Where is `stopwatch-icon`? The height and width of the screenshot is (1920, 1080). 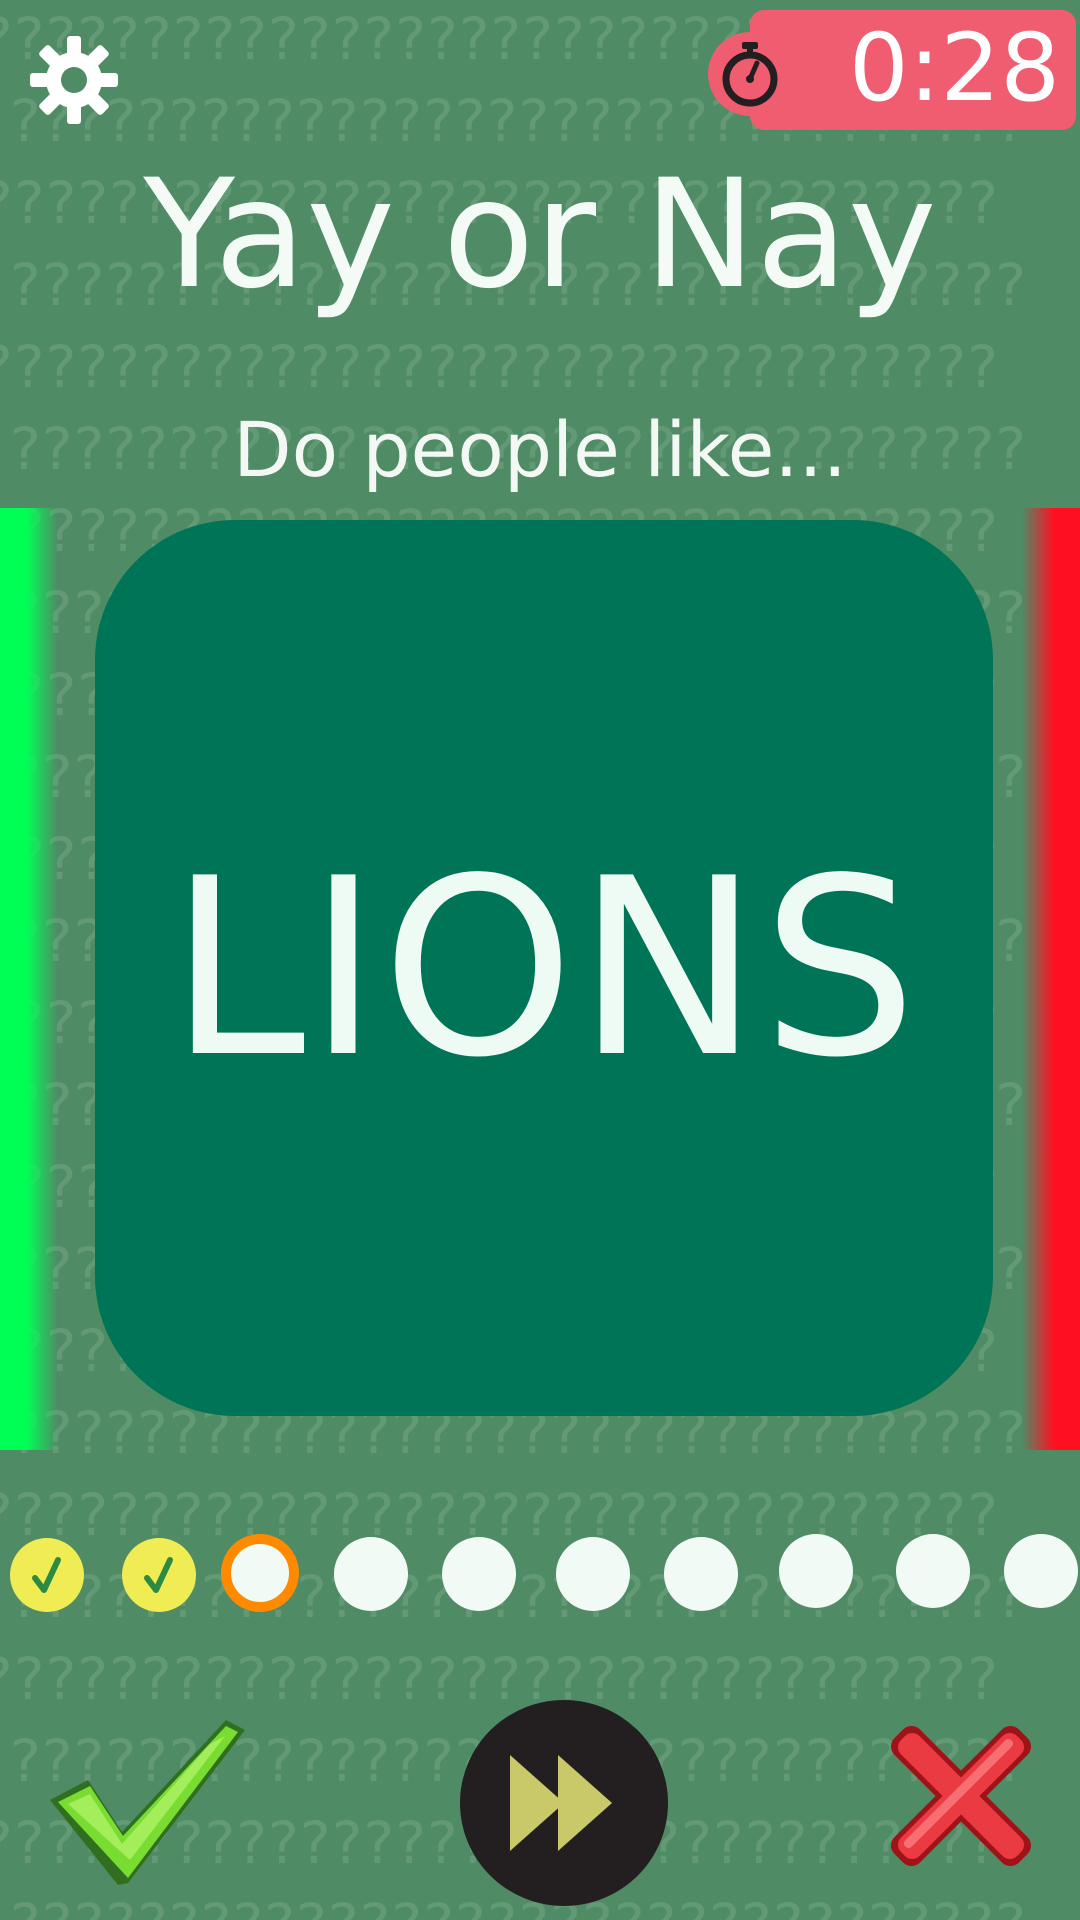 stopwatch-icon is located at coordinates (750, 74).